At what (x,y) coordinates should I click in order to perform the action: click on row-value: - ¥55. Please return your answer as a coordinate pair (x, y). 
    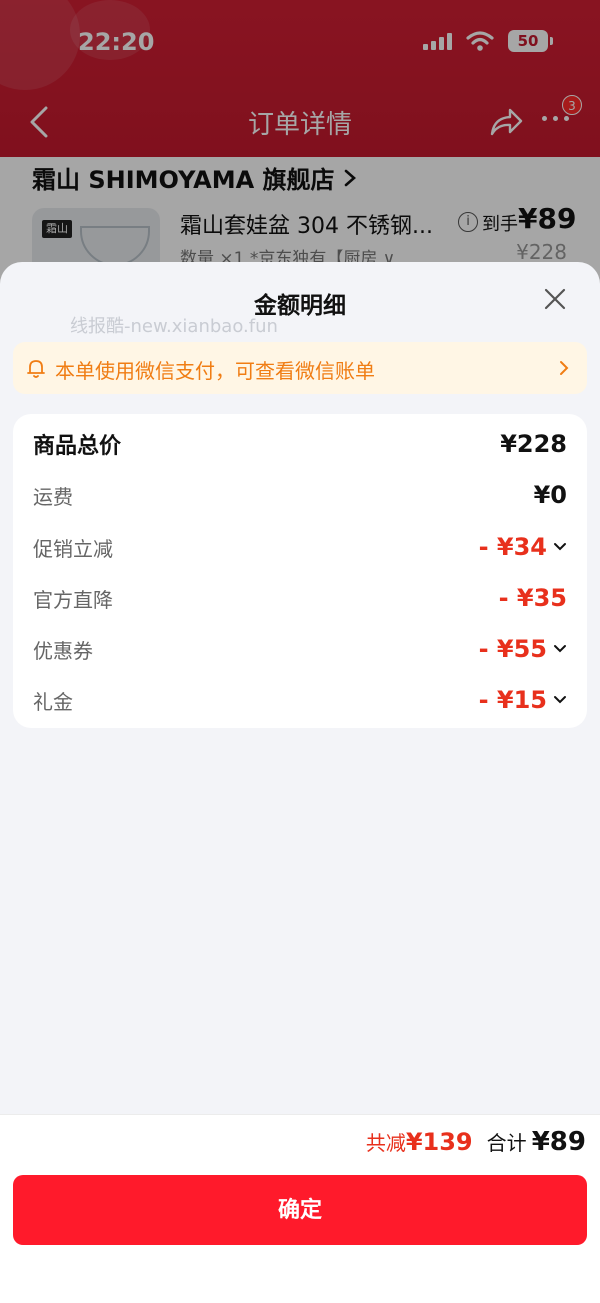
    Looking at the image, I should click on (523, 649).